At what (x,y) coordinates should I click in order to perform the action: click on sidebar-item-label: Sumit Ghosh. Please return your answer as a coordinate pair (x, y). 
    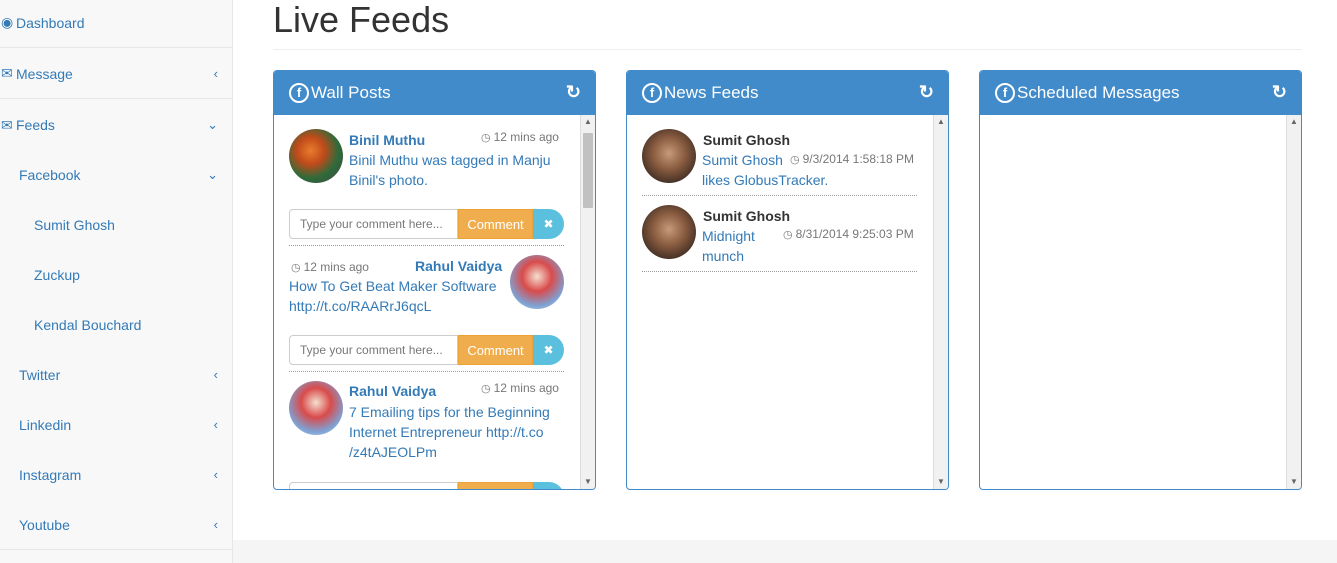
    Looking at the image, I should click on (74, 225).